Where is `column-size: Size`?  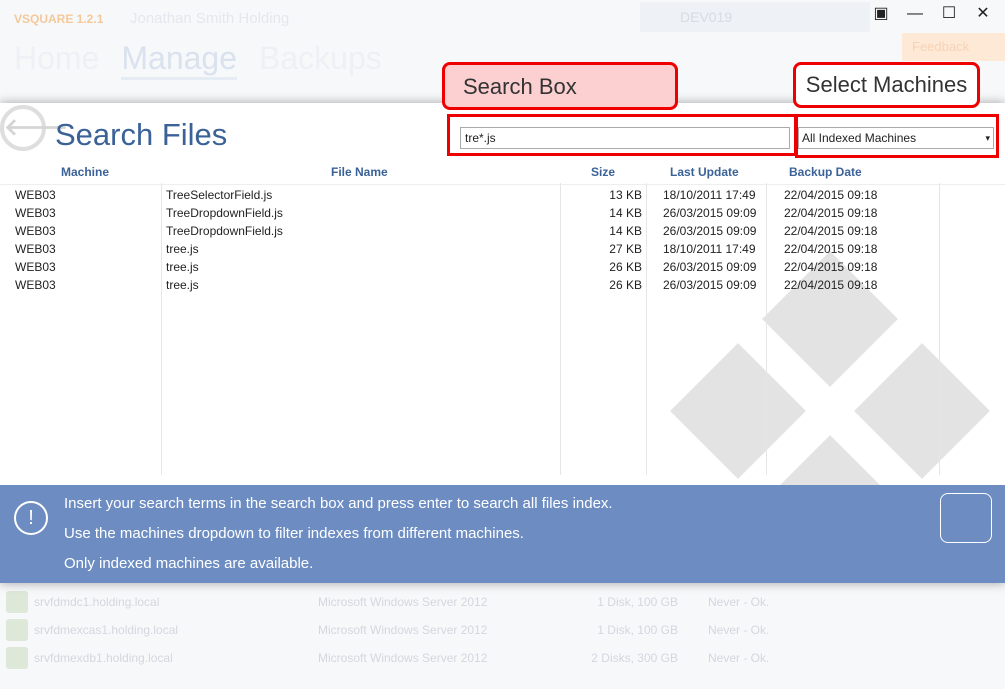
column-size: Size is located at coordinates (603, 172).